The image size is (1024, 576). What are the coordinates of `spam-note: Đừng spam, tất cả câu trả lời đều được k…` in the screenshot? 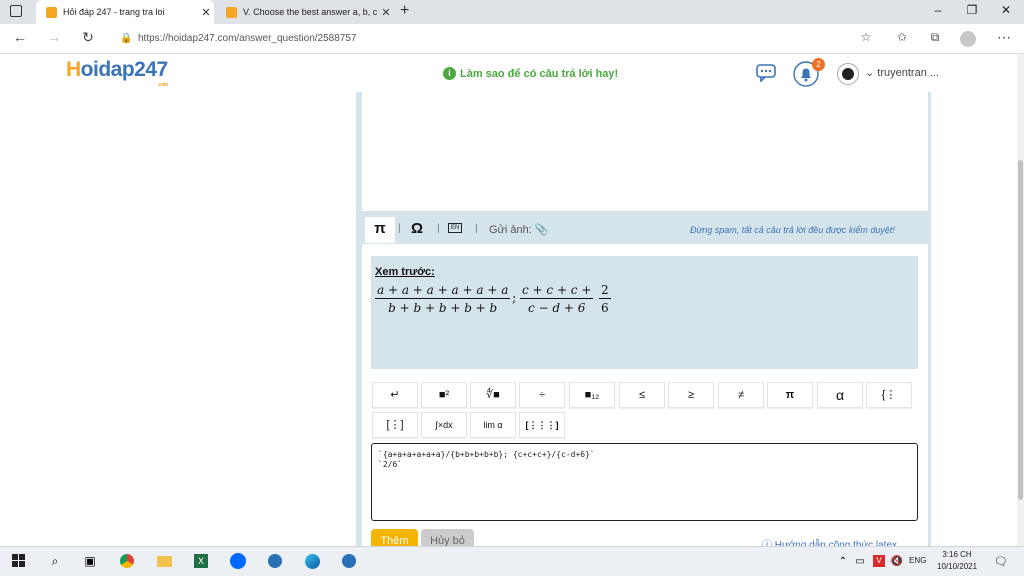 It's located at (792, 230).